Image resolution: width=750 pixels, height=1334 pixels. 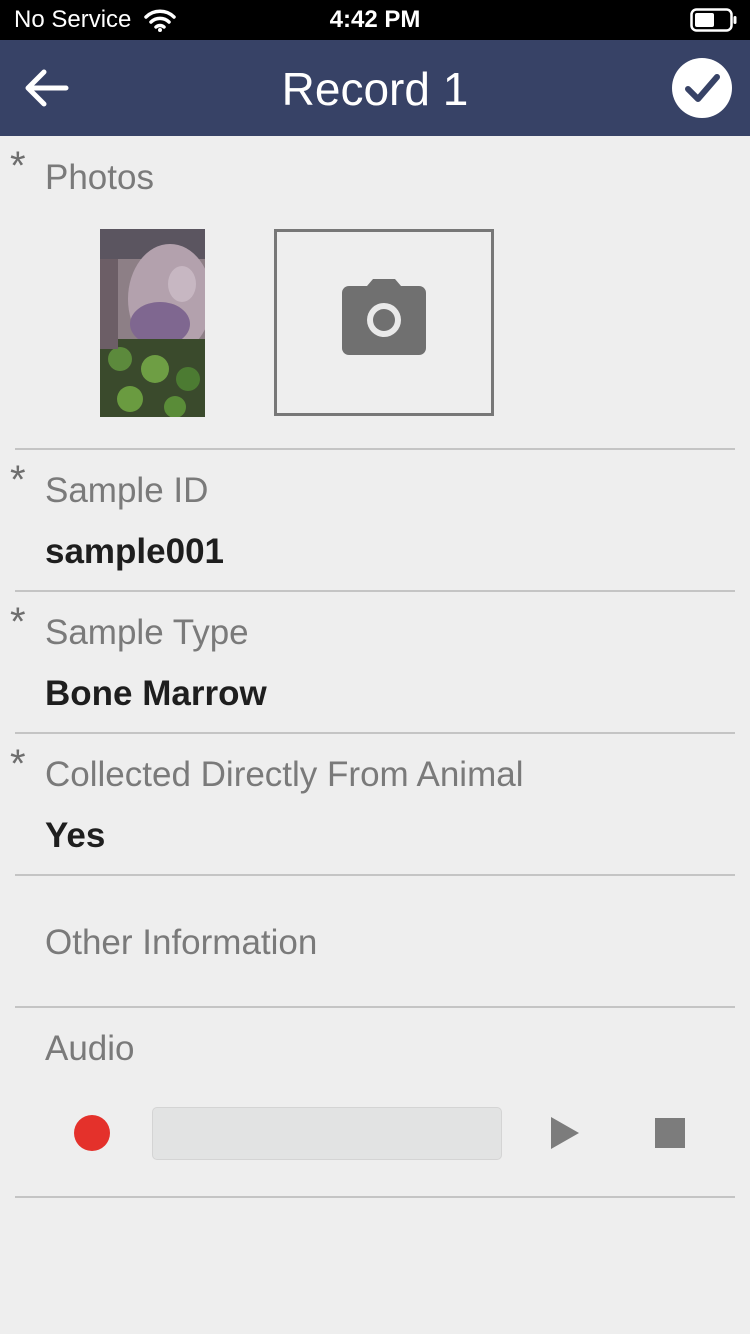 What do you see at coordinates (92, 1133) in the screenshot?
I see `record-button` at bounding box center [92, 1133].